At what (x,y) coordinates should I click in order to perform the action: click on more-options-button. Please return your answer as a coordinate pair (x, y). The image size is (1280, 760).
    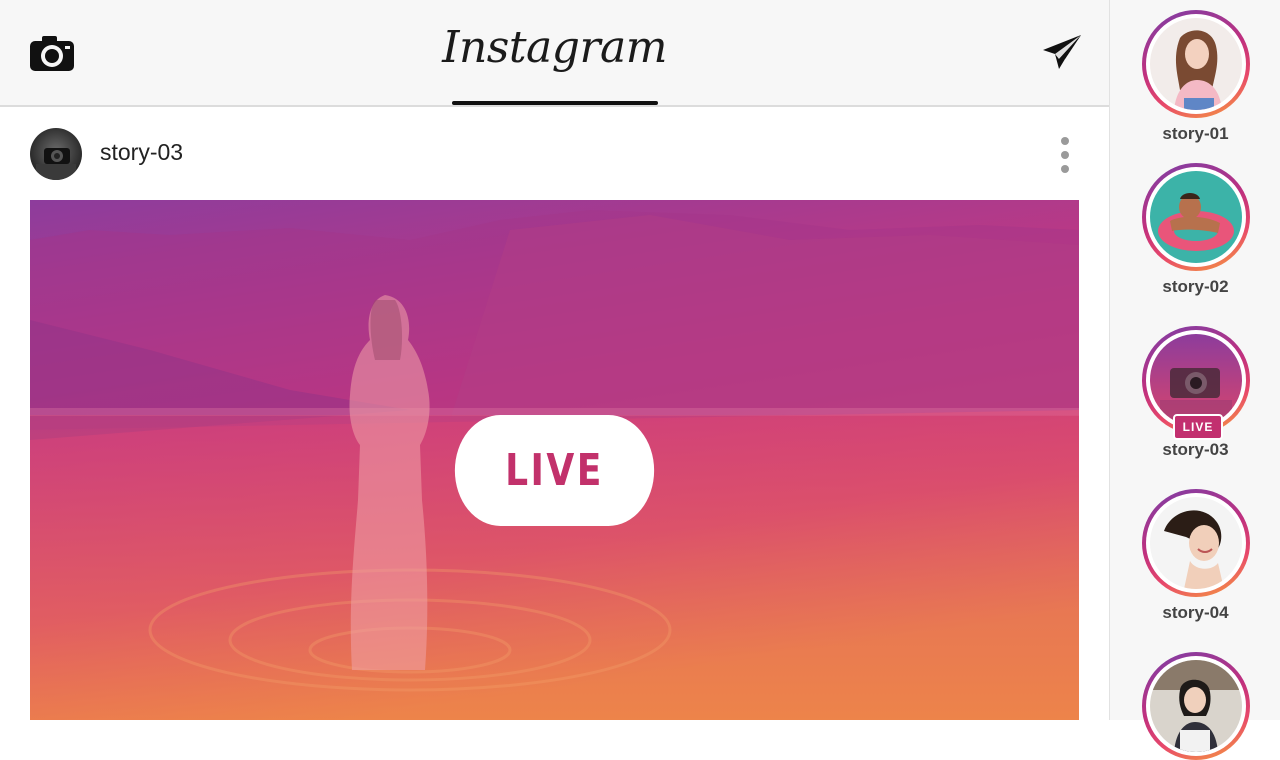
    Looking at the image, I should click on (1065, 155).